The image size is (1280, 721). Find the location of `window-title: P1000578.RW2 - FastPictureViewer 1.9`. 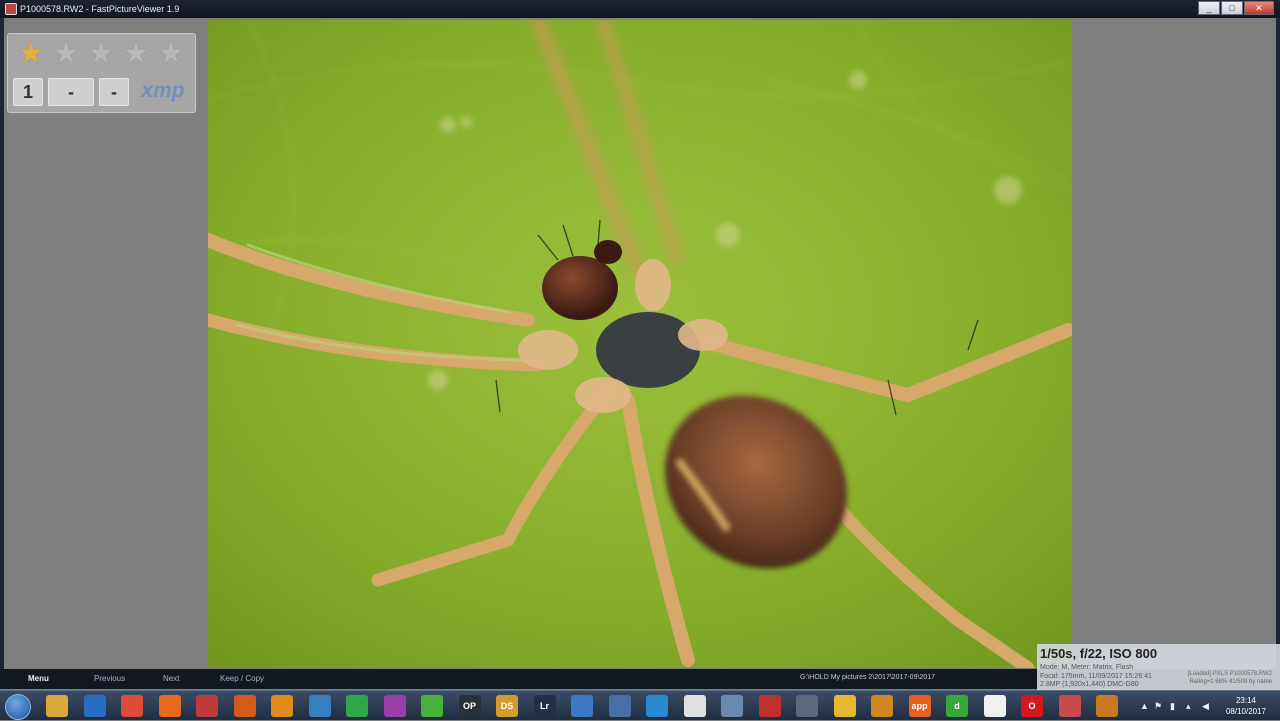

window-title: P1000578.RW2 - FastPictureViewer 1.9 is located at coordinates (100, 9).